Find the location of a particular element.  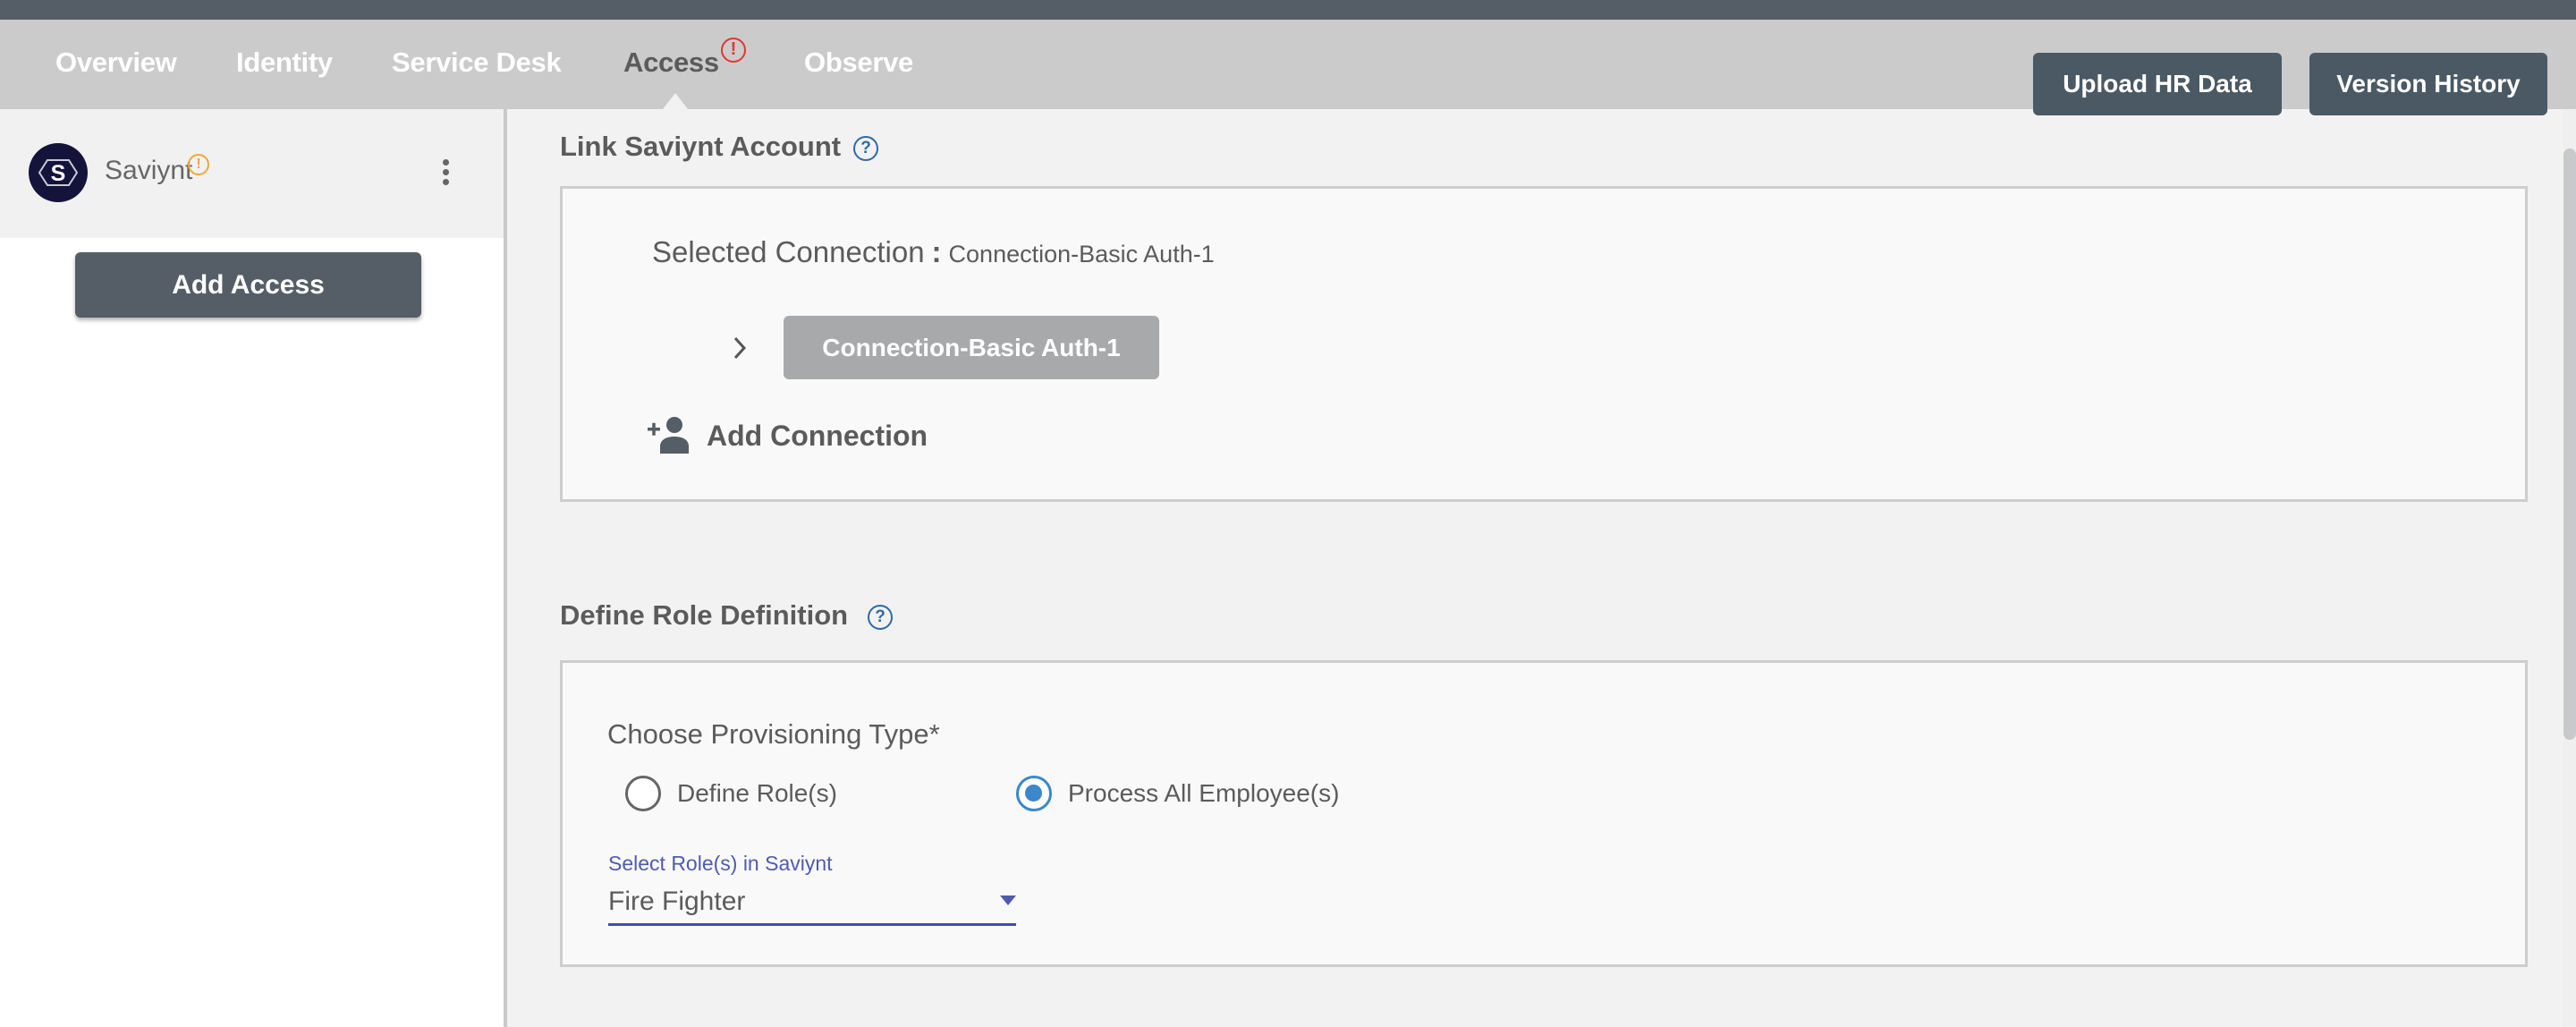

role-definition-title: Define Role Definition? is located at coordinates (727, 615).